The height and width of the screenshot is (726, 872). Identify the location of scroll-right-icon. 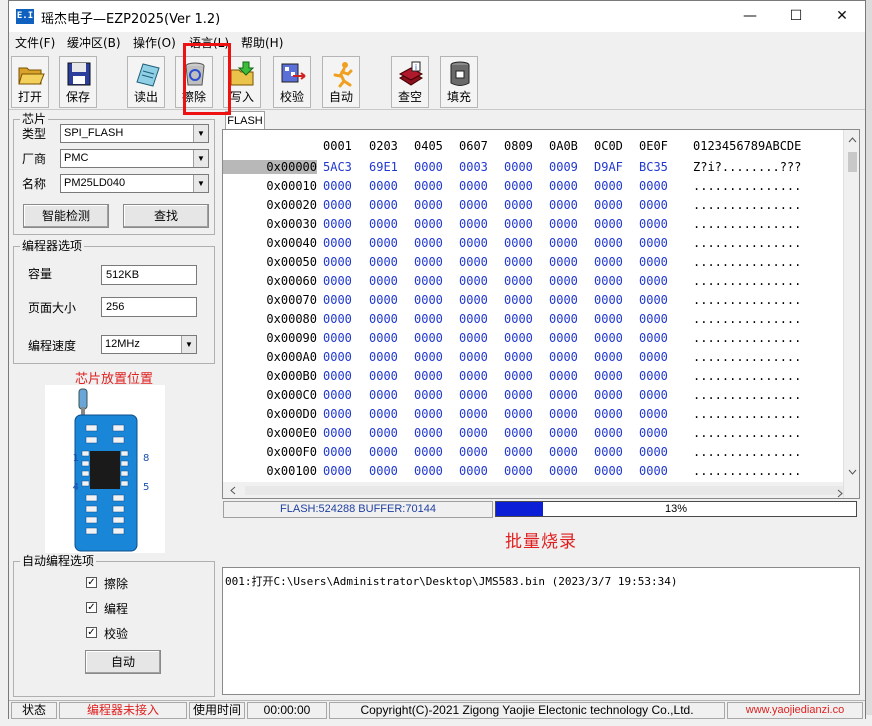
(840, 493).